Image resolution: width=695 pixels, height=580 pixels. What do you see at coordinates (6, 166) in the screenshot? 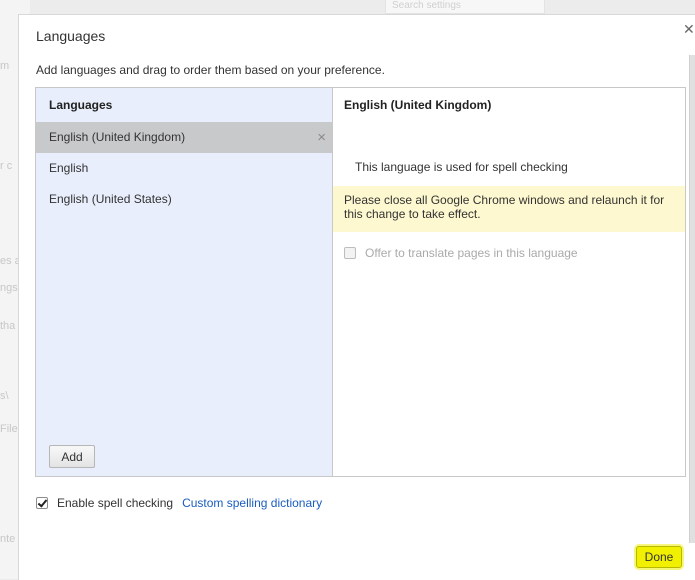
I see `background-fragment: r c` at bounding box center [6, 166].